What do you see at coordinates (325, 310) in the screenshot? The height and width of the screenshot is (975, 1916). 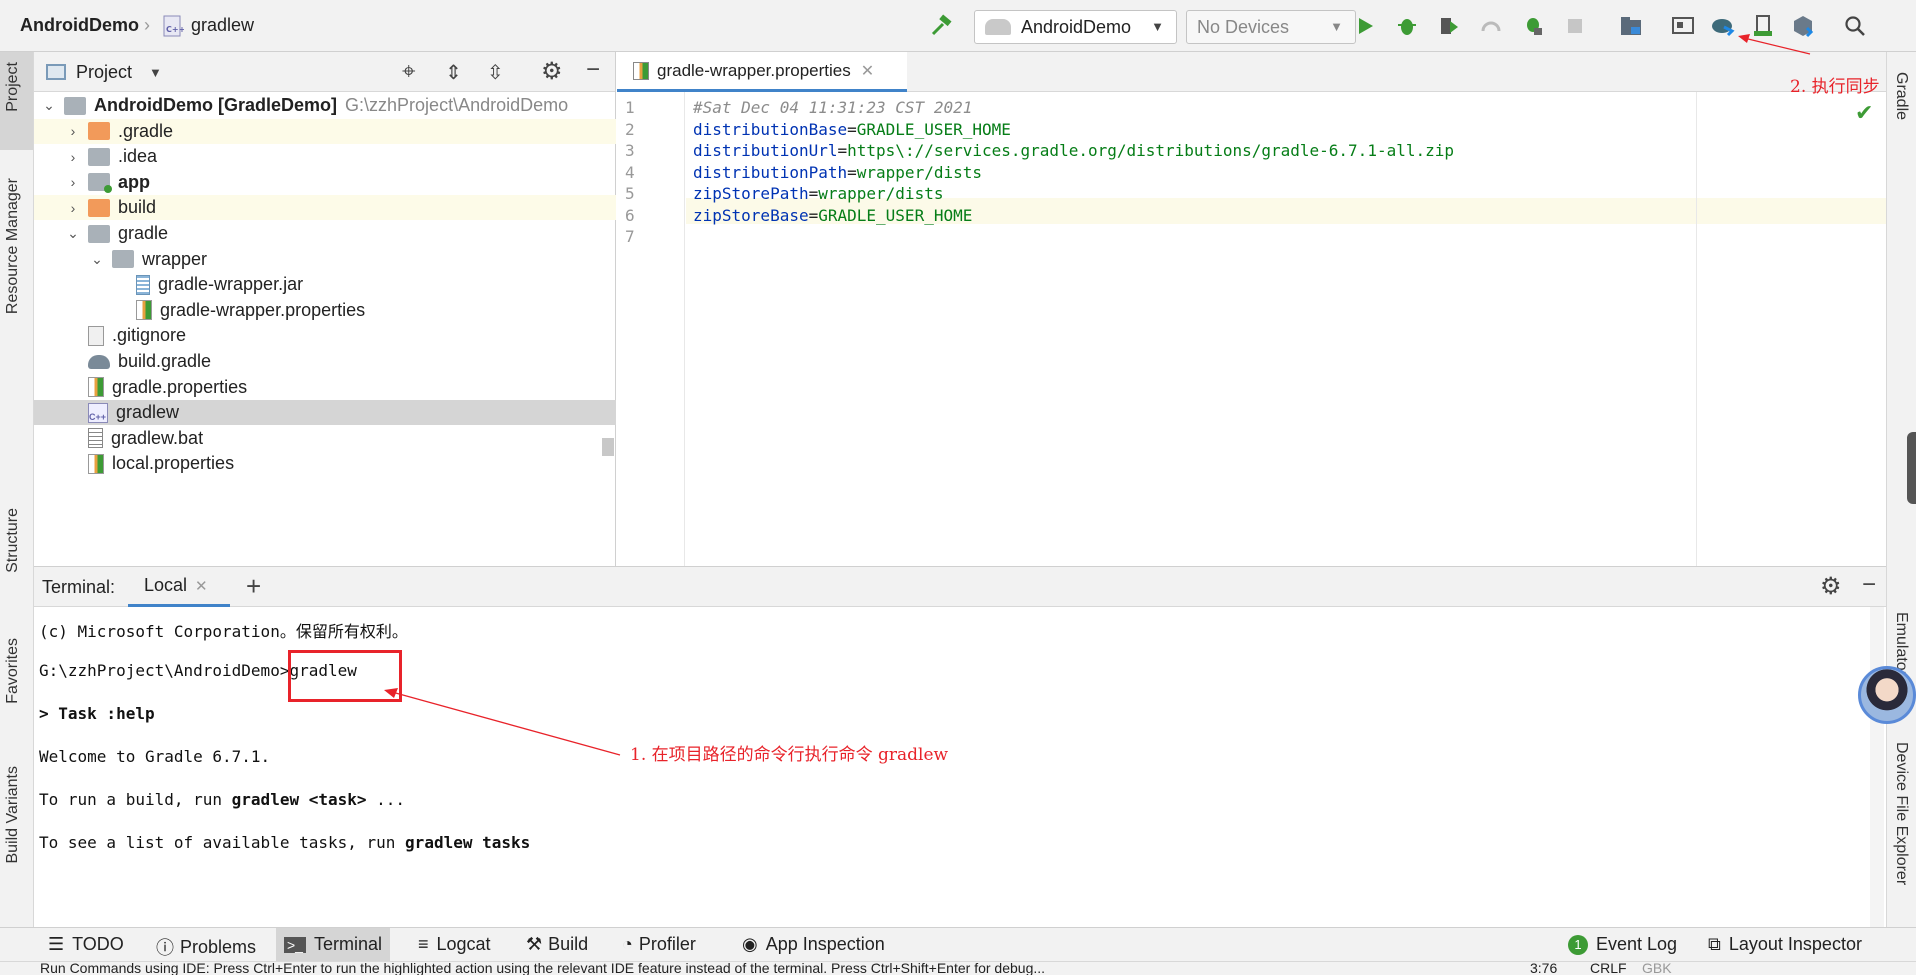 I see `tree-item: gradle-wrapper.properties` at bounding box center [325, 310].